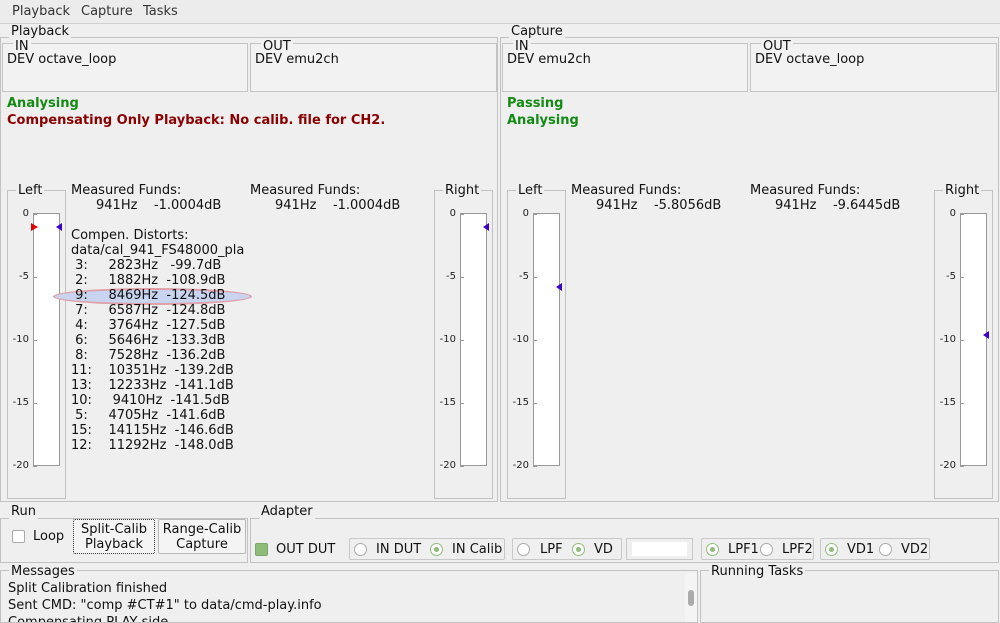 The width and height of the screenshot is (1000, 623). What do you see at coordinates (549, 59) in the screenshot?
I see `capture-in-dev: DEV emu2ch` at bounding box center [549, 59].